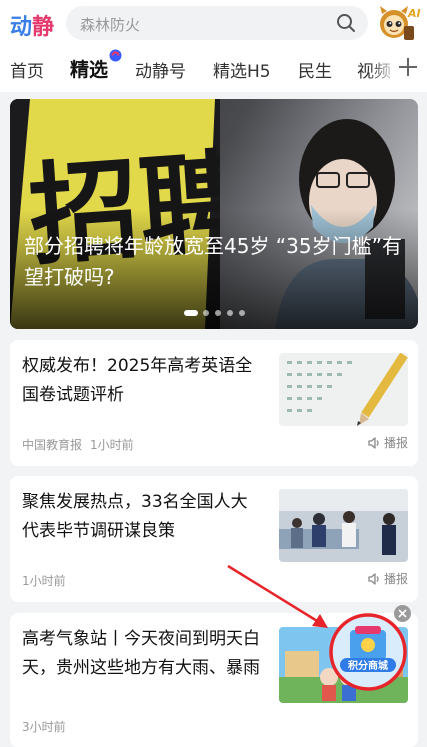 Image resolution: width=427 pixels, height=747 pixels. I want to click on article-meta: 3小时前, so click(44, 726).